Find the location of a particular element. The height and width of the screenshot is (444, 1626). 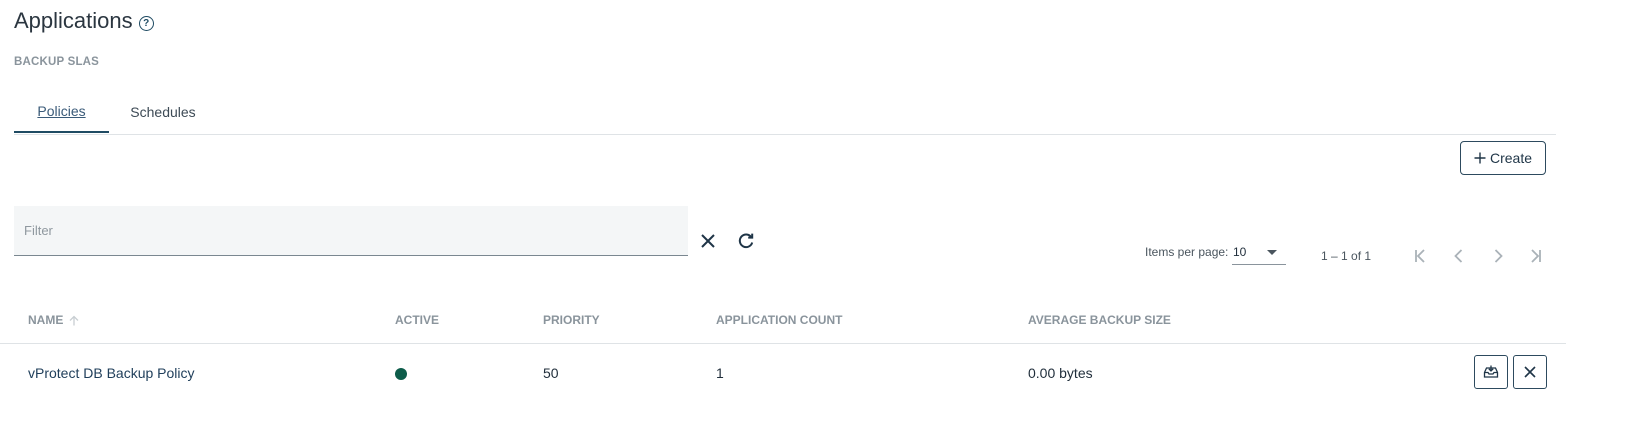

clear-filter-button is located at coordinates (708, 241).